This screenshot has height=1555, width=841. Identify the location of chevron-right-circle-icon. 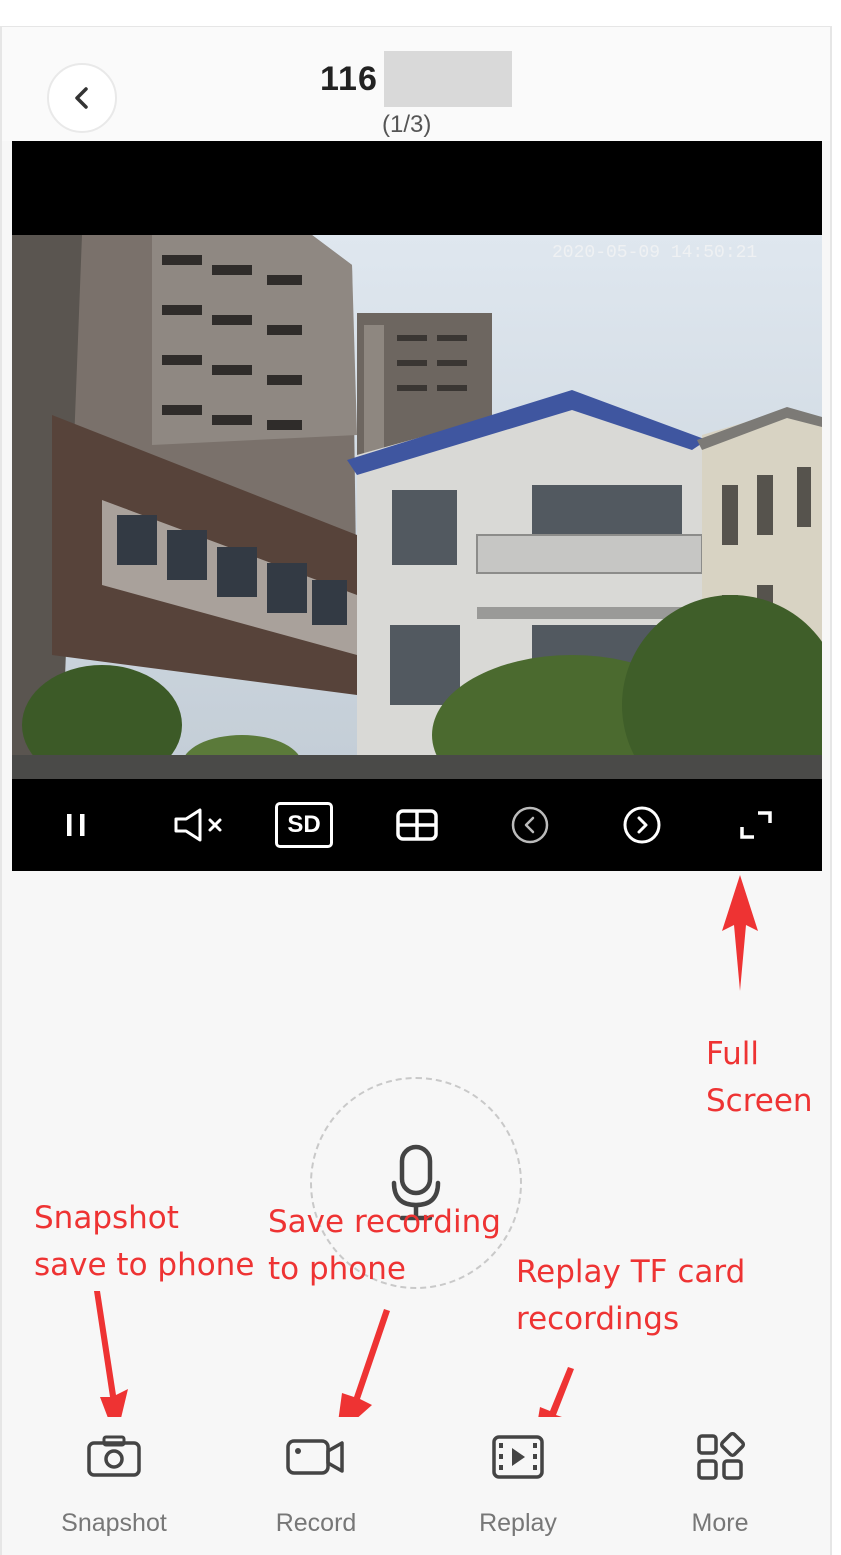
(642, 825).